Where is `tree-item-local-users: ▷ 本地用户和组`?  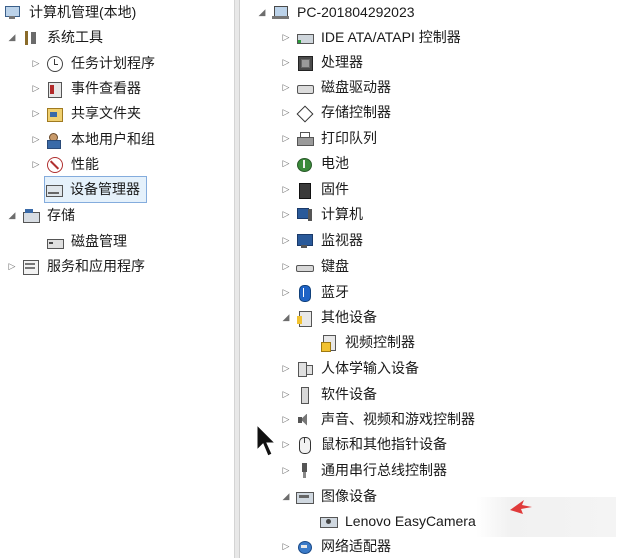 tree-item-local-users: ▷ 本地用户和组 is located at coordinates (93, 139).